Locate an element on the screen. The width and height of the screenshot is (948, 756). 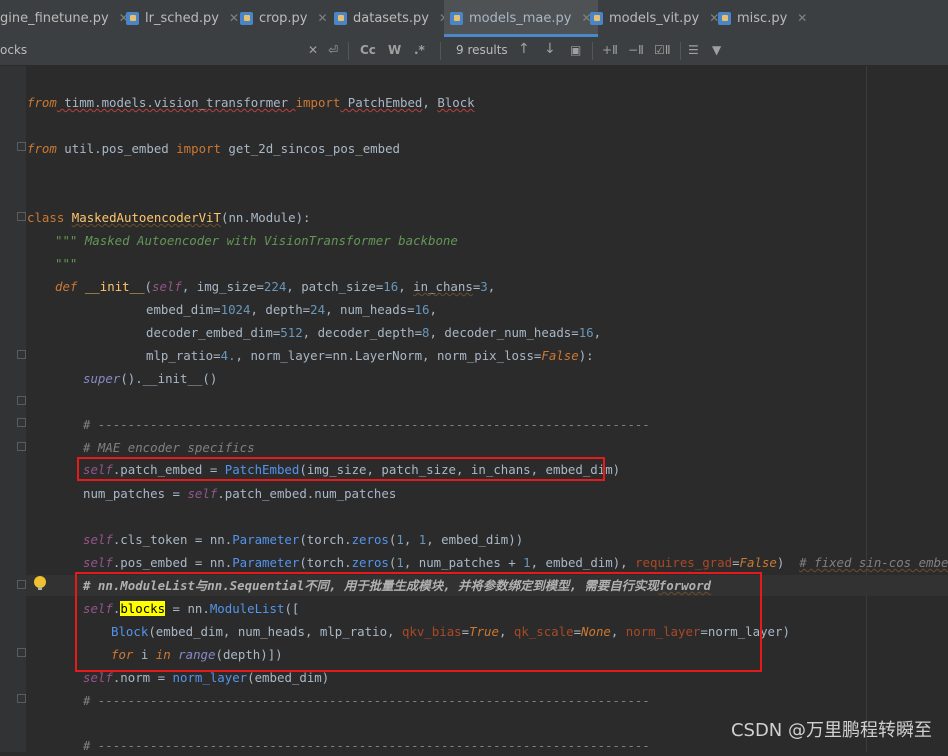
code-text: = is located at coordinates (736, 562).